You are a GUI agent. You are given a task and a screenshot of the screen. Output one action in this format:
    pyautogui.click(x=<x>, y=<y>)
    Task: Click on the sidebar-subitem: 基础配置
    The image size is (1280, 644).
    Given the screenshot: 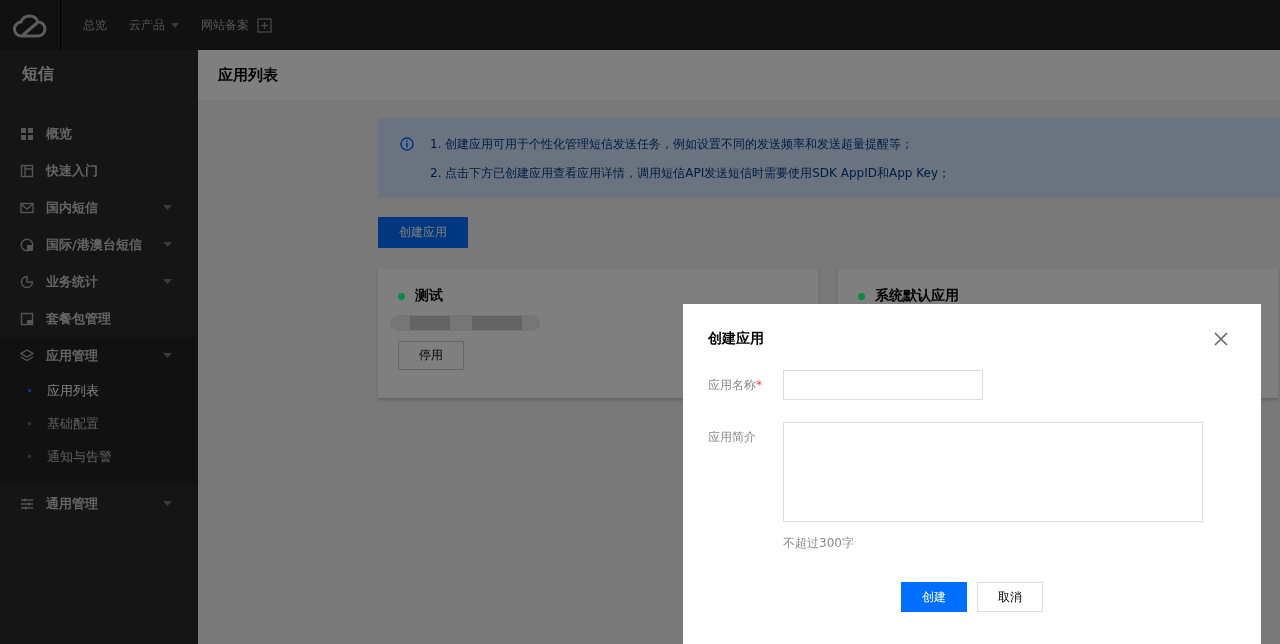 What is the action you would take?
    pyautogui.click(x=99, y=423)
    